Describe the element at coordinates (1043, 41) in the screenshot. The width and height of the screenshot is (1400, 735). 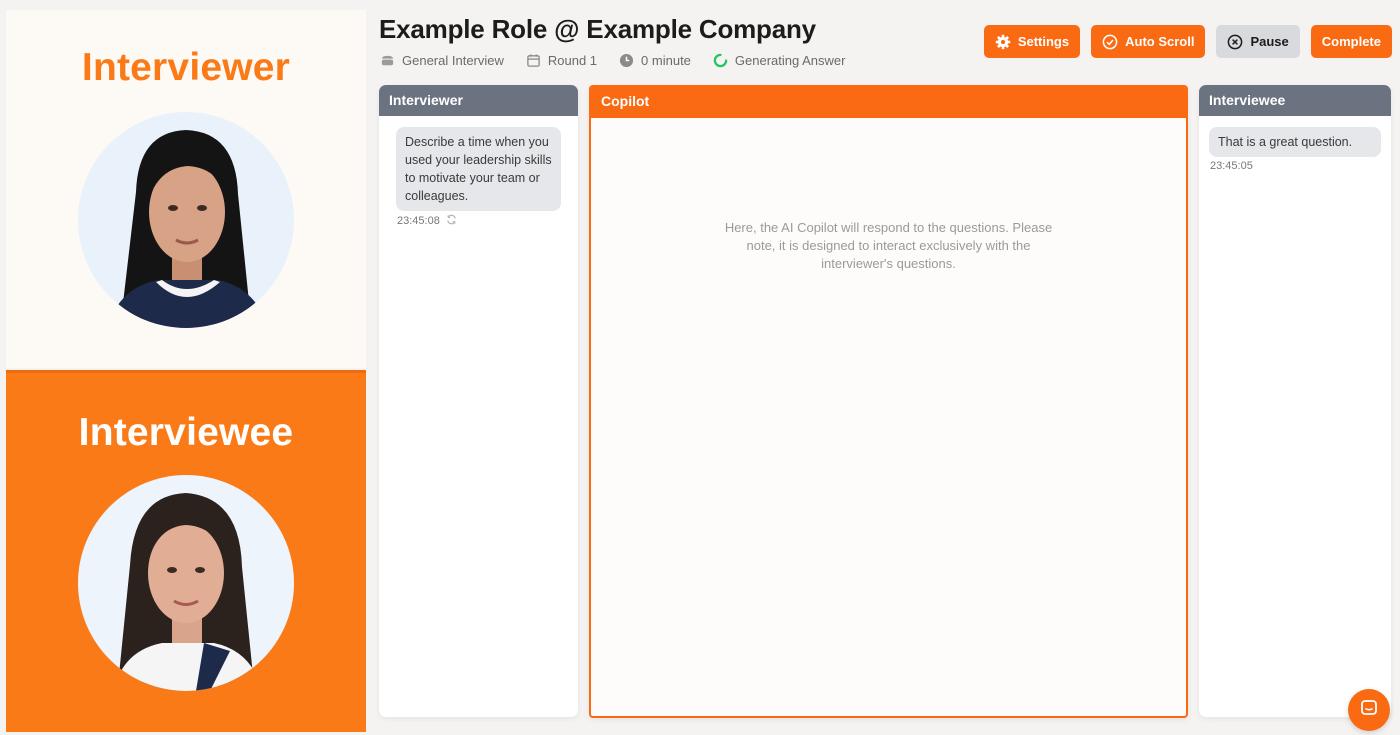
I see `settings-button-label: Settings` at that location.